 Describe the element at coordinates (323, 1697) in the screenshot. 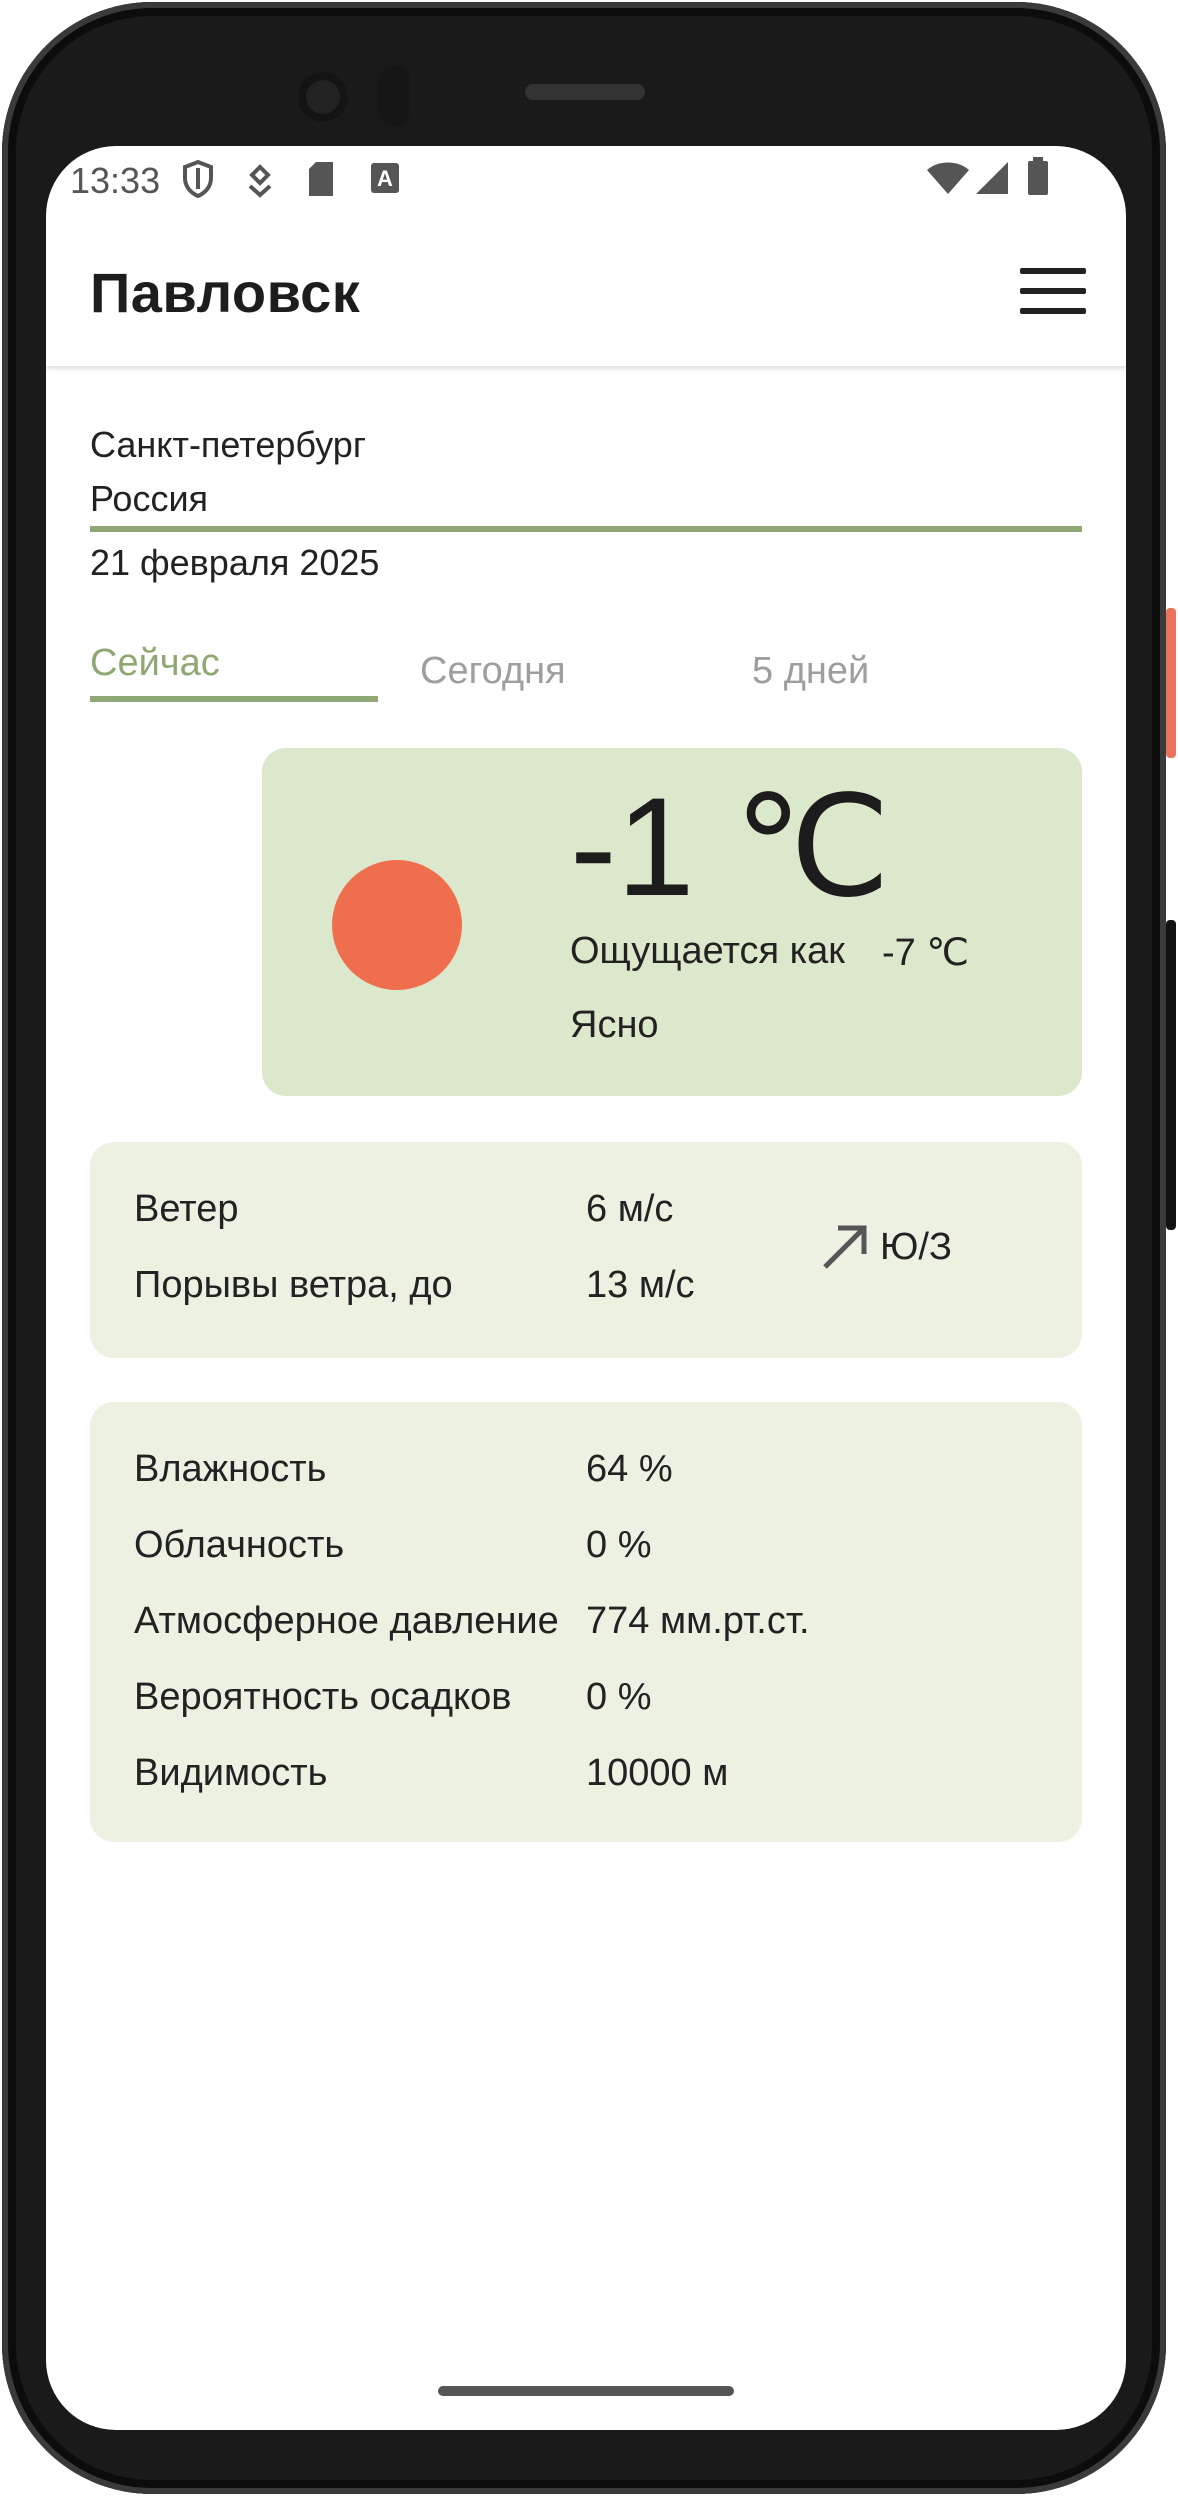

I see `precipitation-label: Вероятность осадков` at that location.